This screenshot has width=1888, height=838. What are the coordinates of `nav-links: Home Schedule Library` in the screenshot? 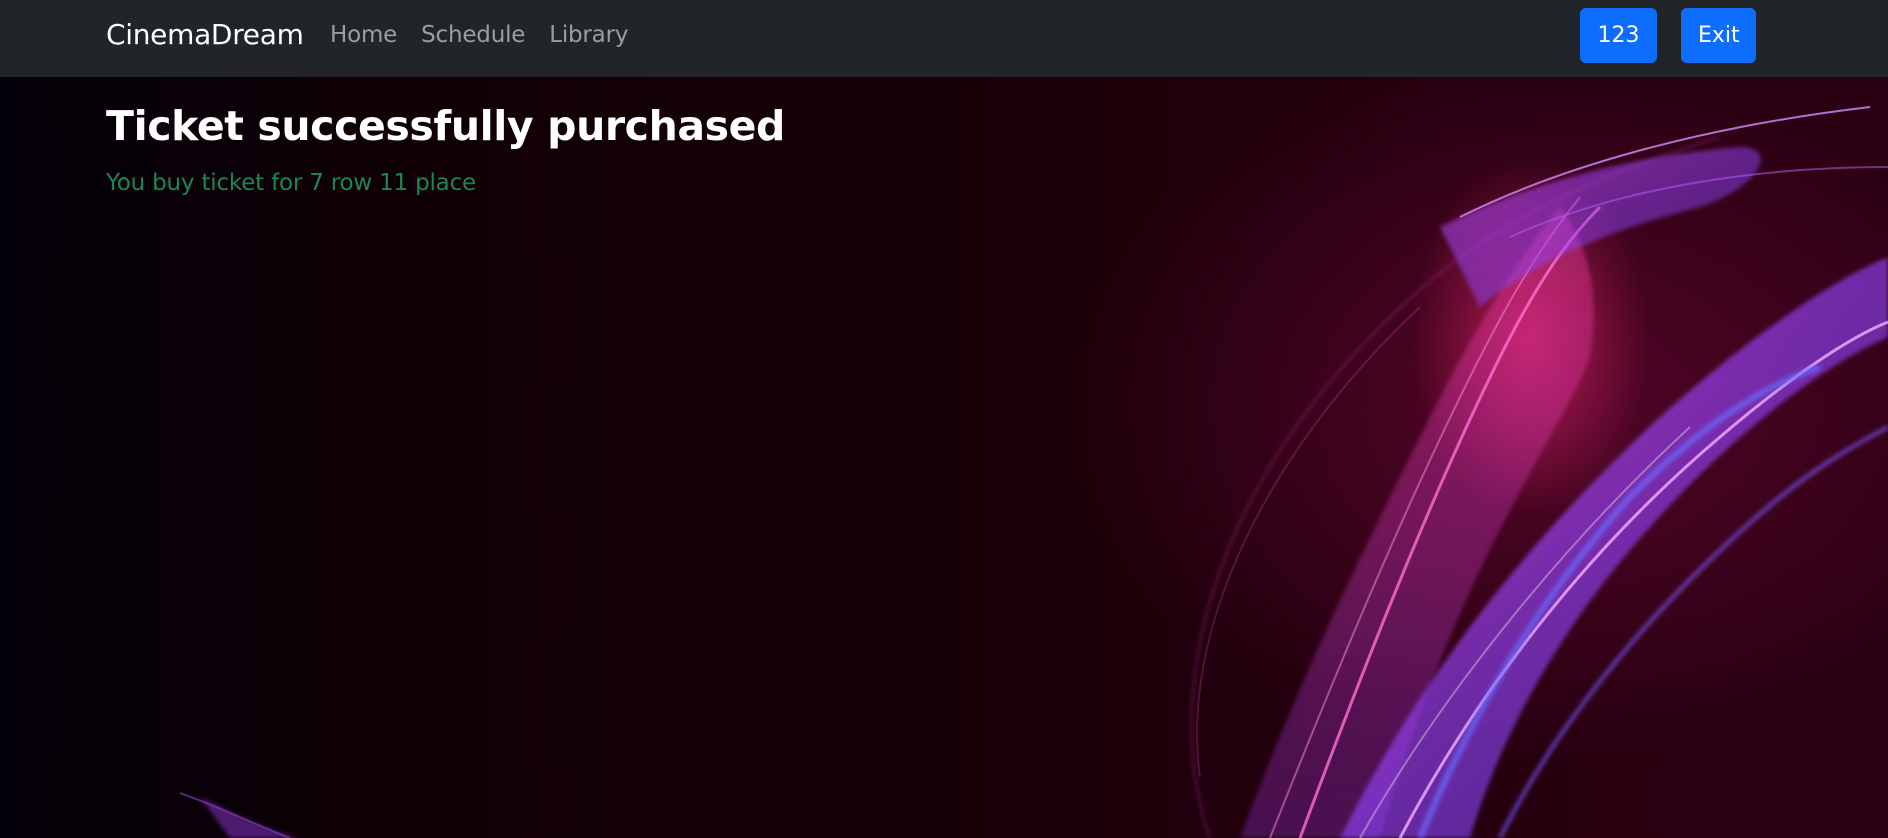 It's located at (491, 35).